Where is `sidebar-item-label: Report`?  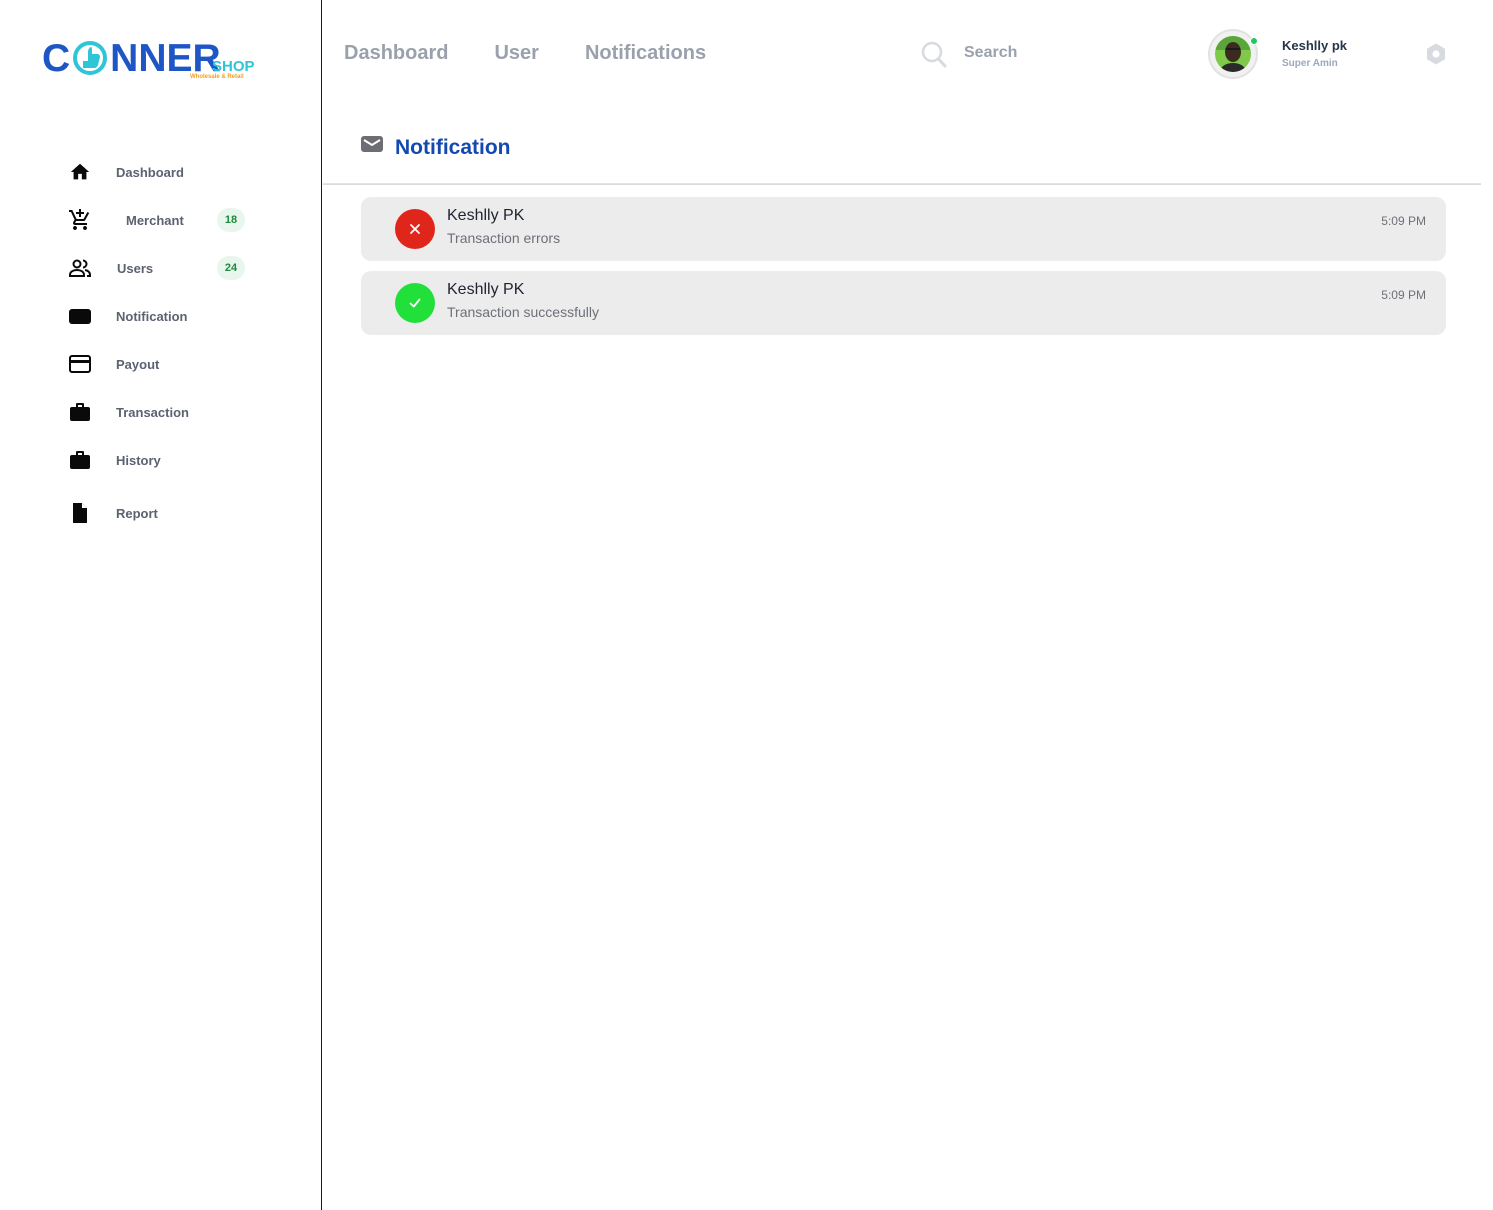 sidebar-item-label: Report is located at coordinates (137, 513).